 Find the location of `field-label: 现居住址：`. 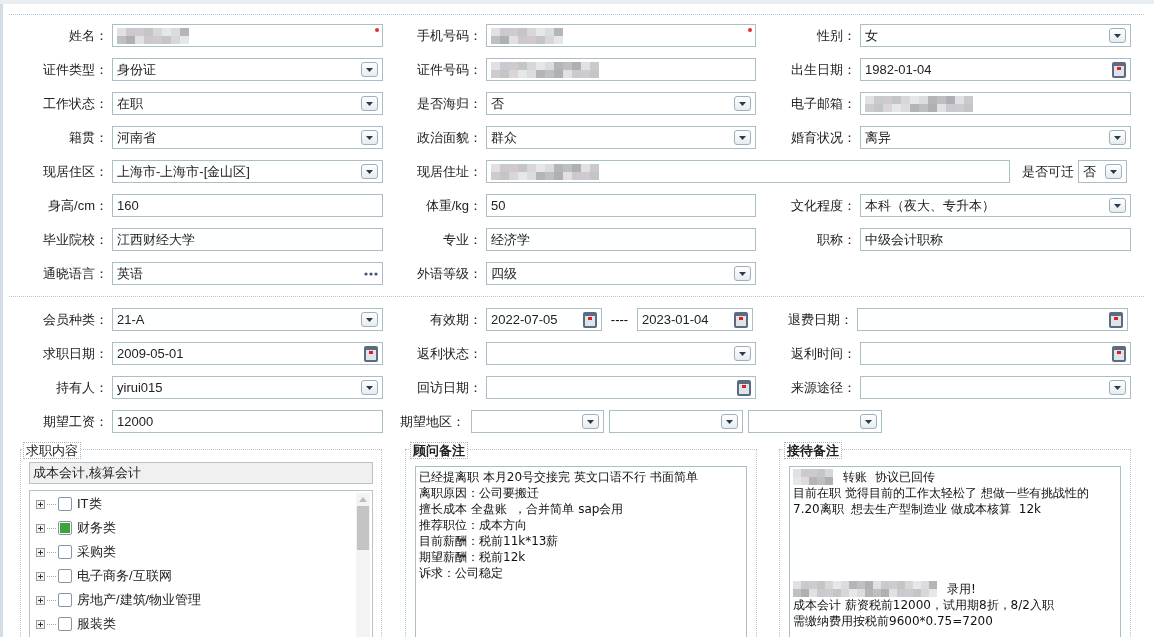

field-label: 现居住址： is located at coordinates (449, 171).